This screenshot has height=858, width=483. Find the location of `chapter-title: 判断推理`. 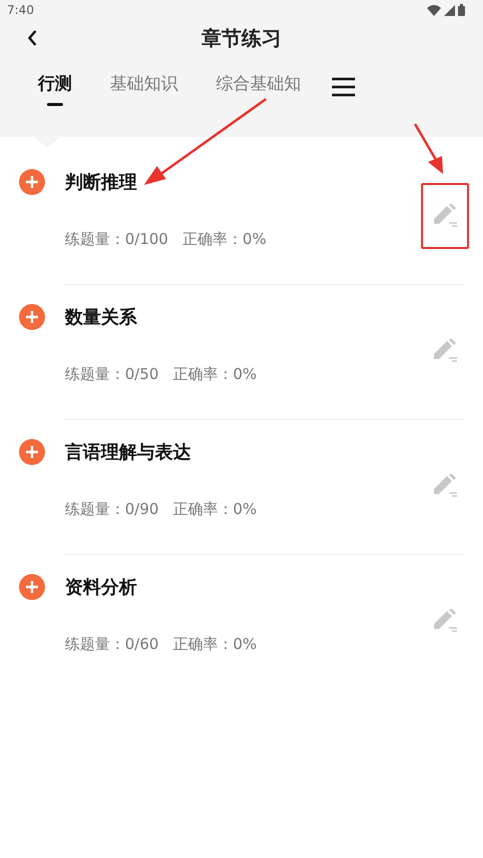

chapter-title: 判断推理 is located at coordinates (101, 182).